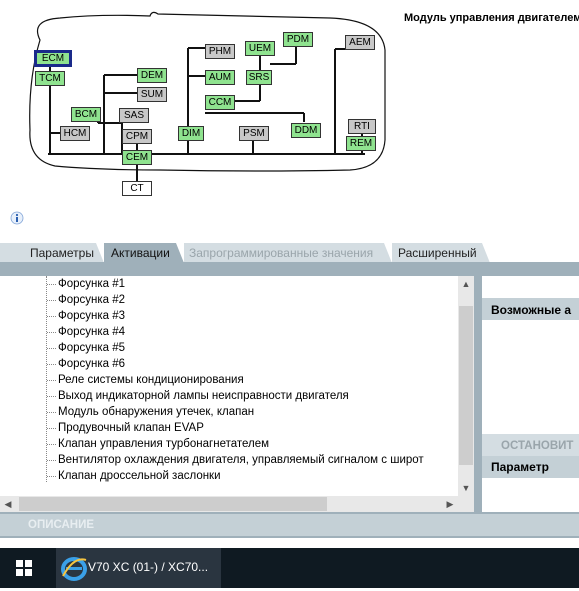 This screenshot has width=579, height=591. Describe the element at coordinates (466, 504) in the screenshot. I see `scrollbar-corner` at that location.